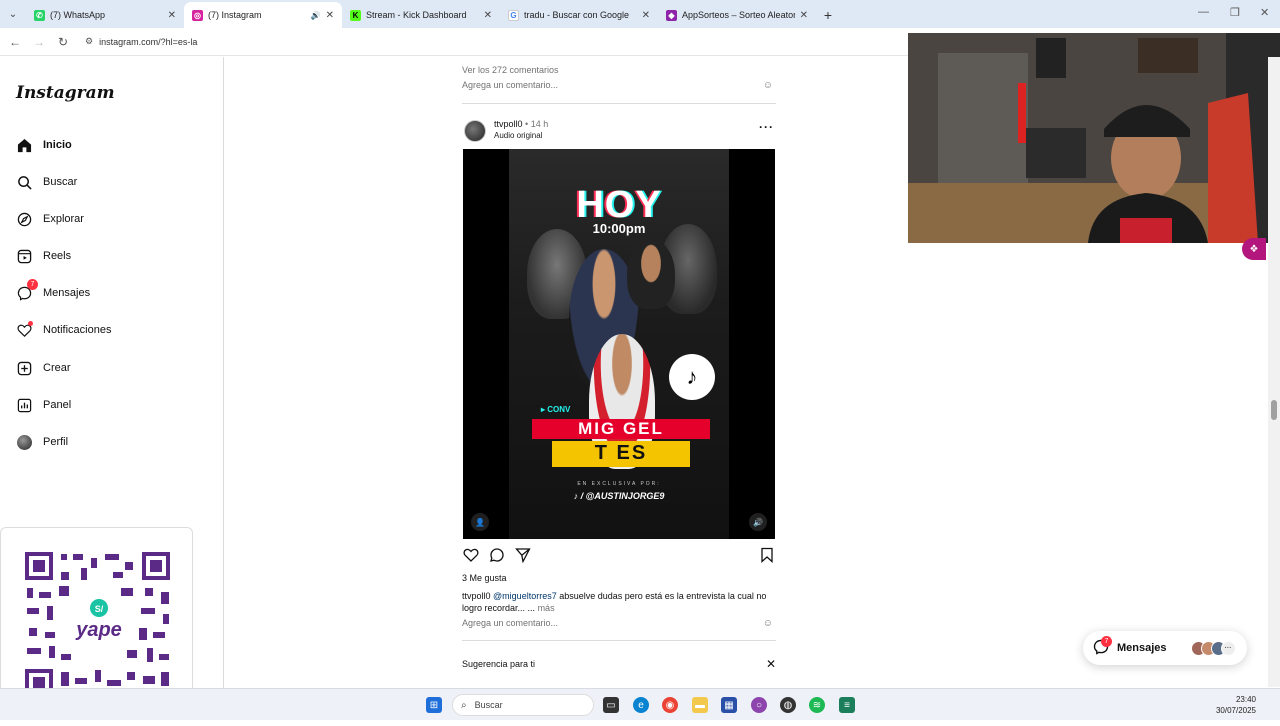  Describe the element at coordinates (497, 556) in the screenshot. I see `comment-icon` at that location.